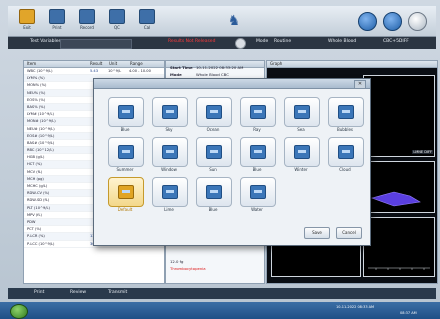 Image resolution: width=440 pixels, height=319 pixels. I want to click on scatter-label: LMNE DIFF, so click(422, 152).